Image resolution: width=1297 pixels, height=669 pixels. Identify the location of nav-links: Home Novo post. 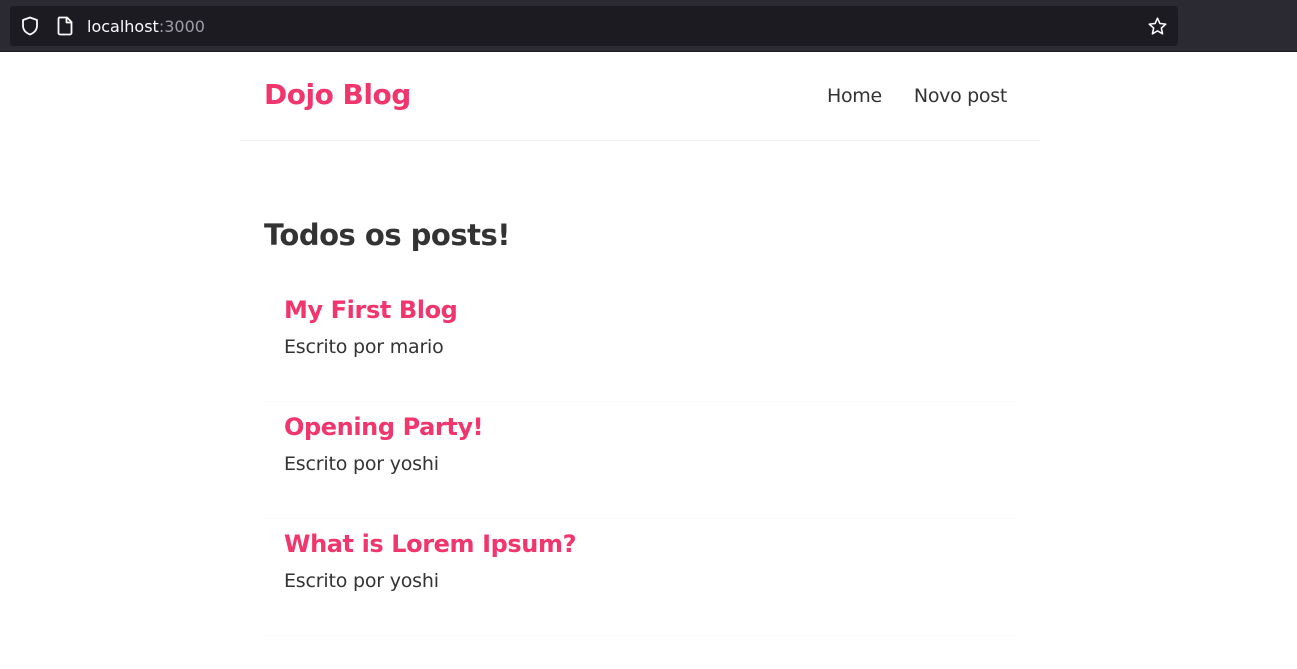
(901, 96).